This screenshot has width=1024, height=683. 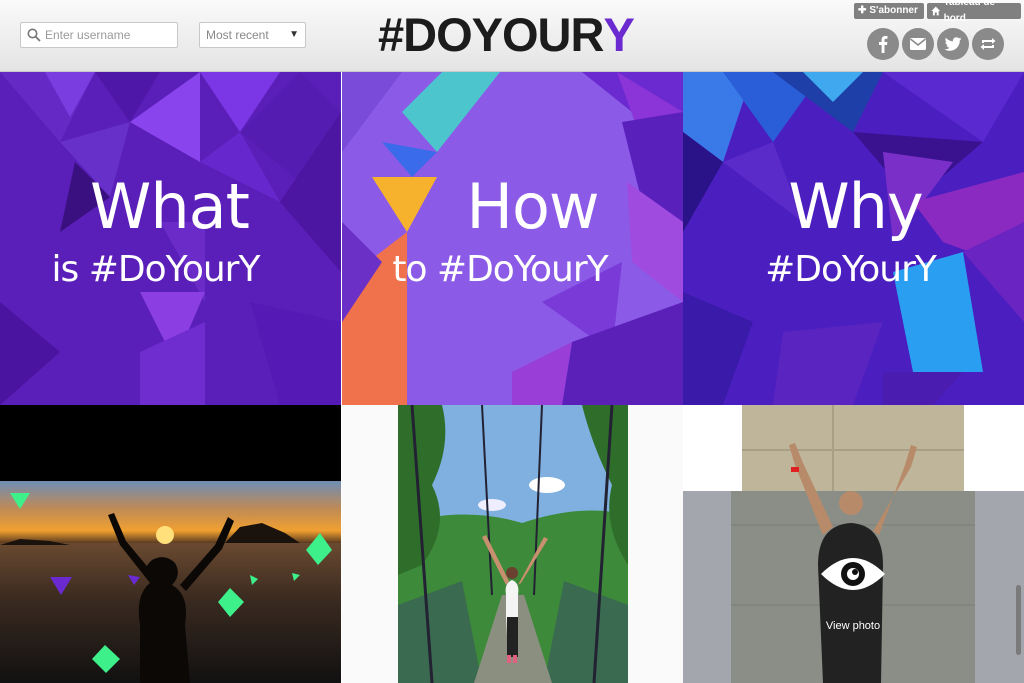 I want to click on eye-icon, so click(x=853, y=574).